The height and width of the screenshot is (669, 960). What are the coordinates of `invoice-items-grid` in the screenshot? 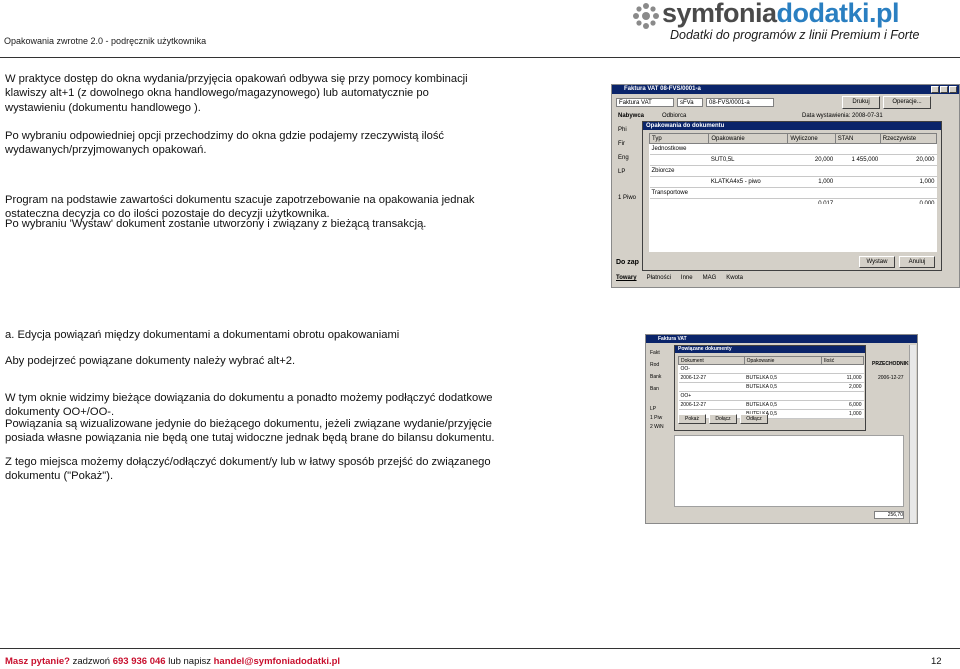 It's located at (789, 471).